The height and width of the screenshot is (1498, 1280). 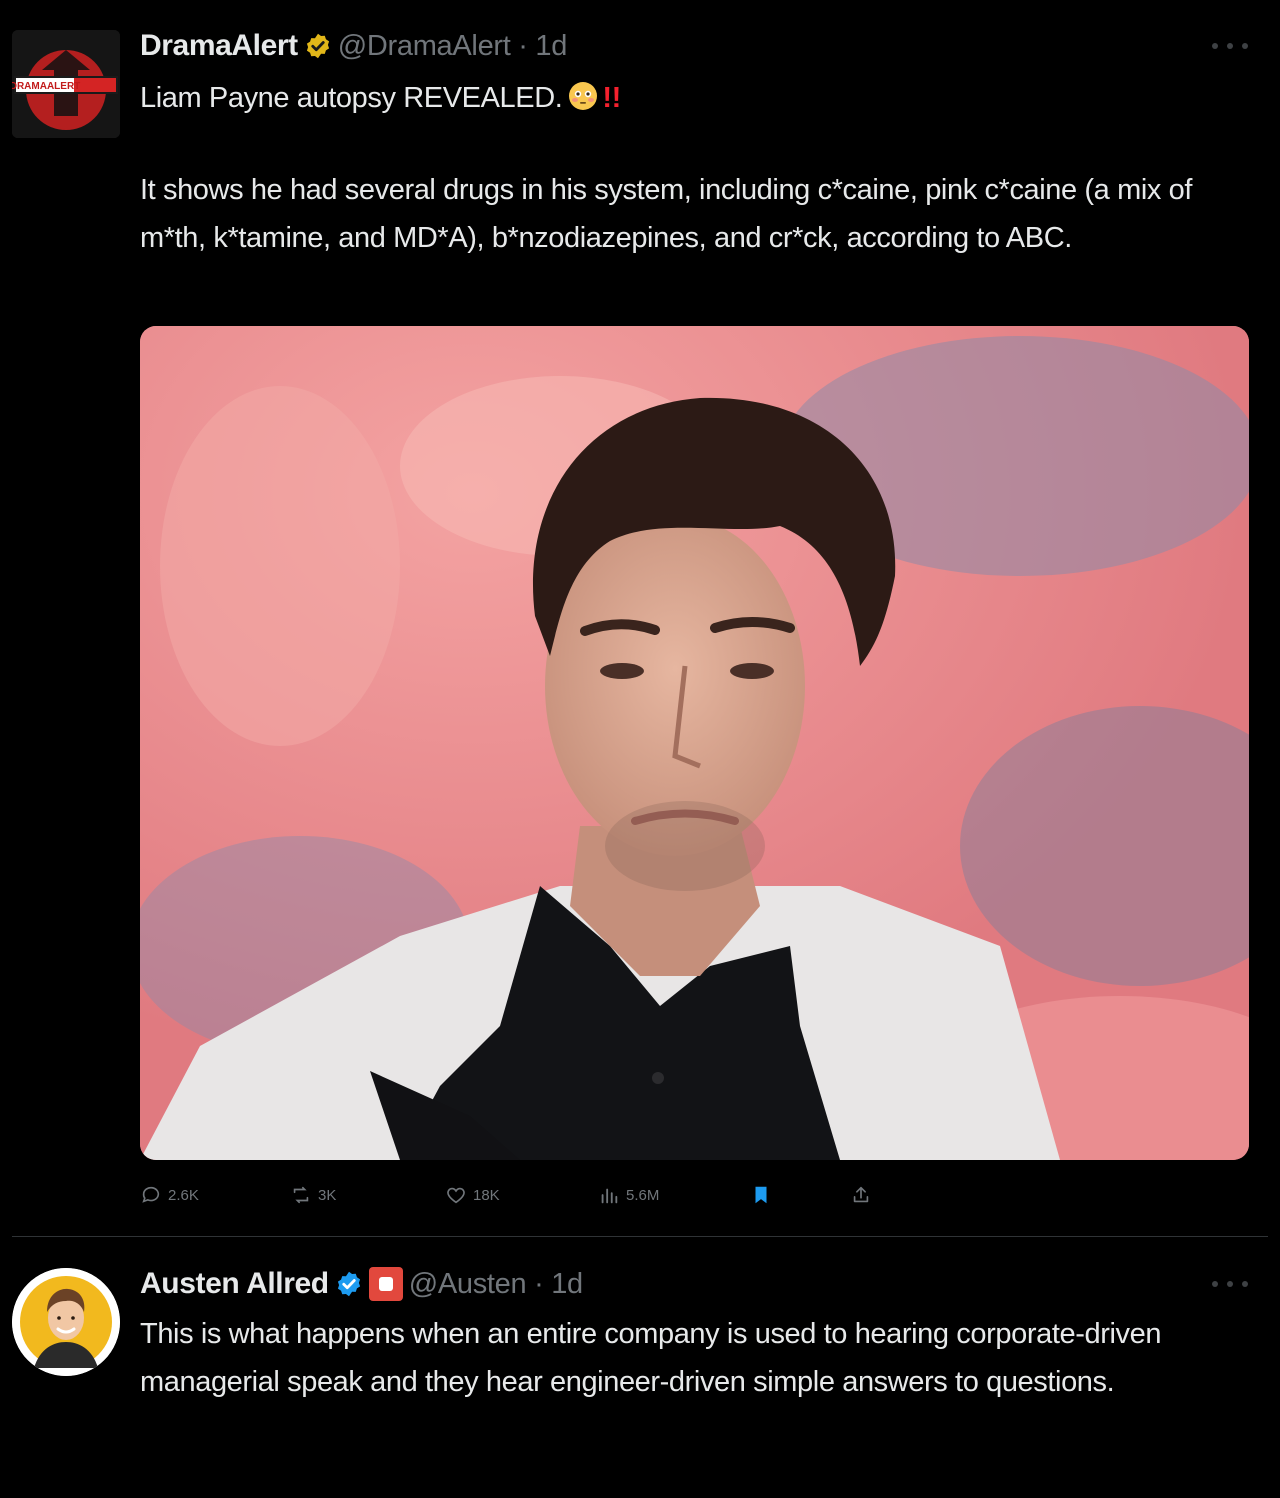 I want to click on tweet-divider, so click(x=640, y=1236).